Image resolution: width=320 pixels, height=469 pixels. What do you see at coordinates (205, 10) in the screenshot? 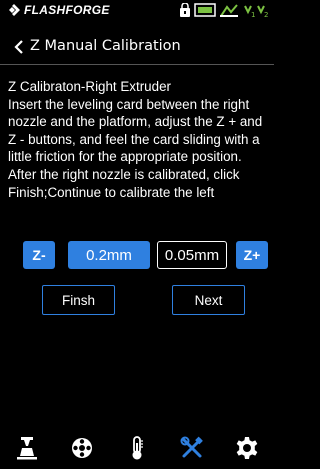
I see `filament-icon` at bounding box center [205, 10].